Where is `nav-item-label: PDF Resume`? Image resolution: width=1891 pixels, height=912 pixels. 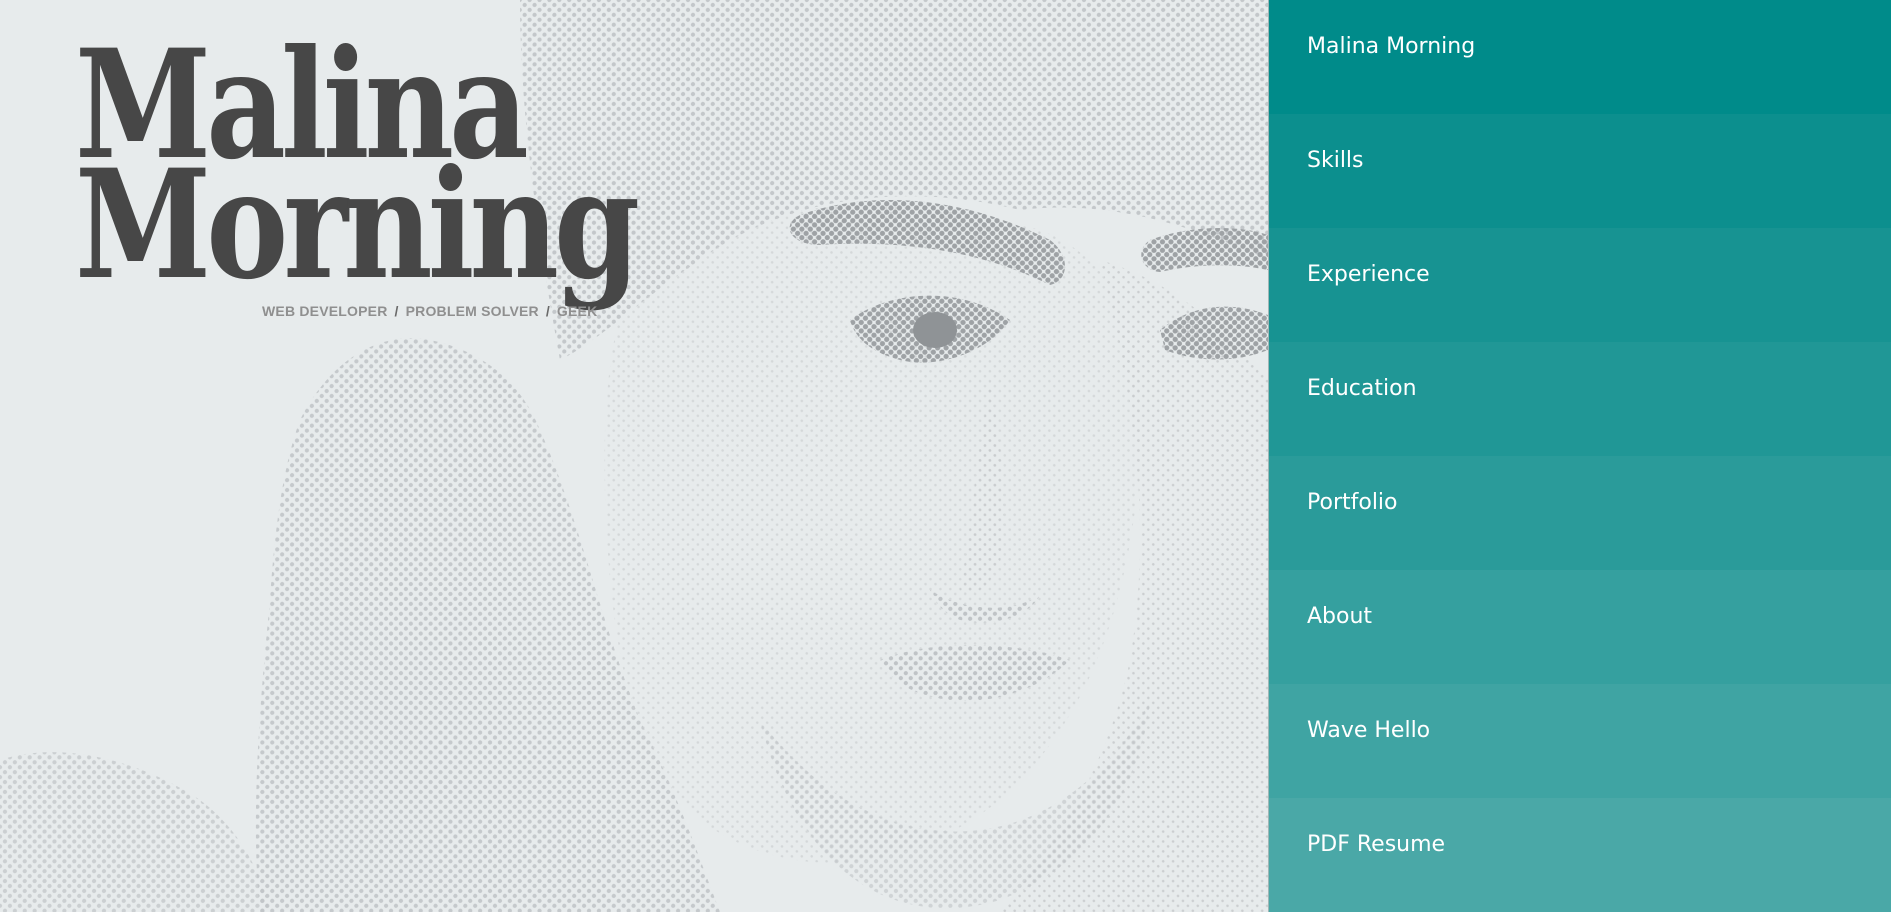
nav-item-label: PDF Resume is located at coordinates (1376, 844).